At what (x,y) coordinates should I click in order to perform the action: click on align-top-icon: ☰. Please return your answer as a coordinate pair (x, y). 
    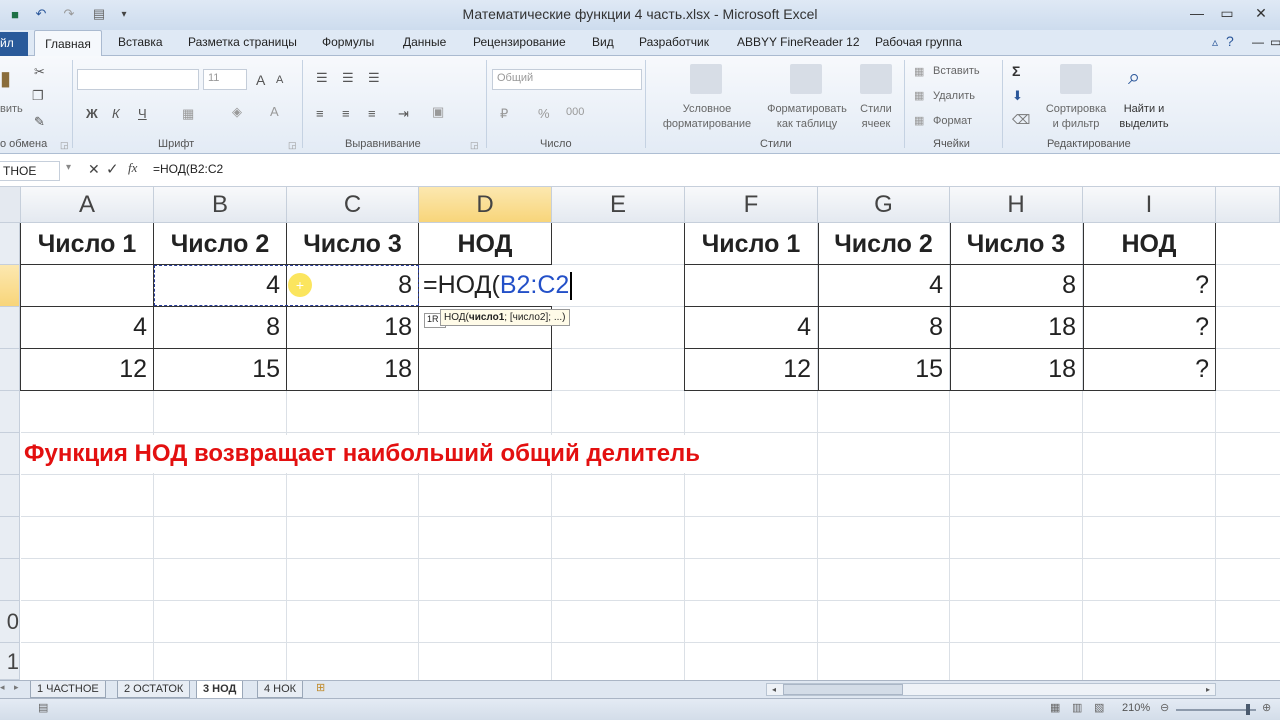
    Looking at the image, I should click on (322, 78).